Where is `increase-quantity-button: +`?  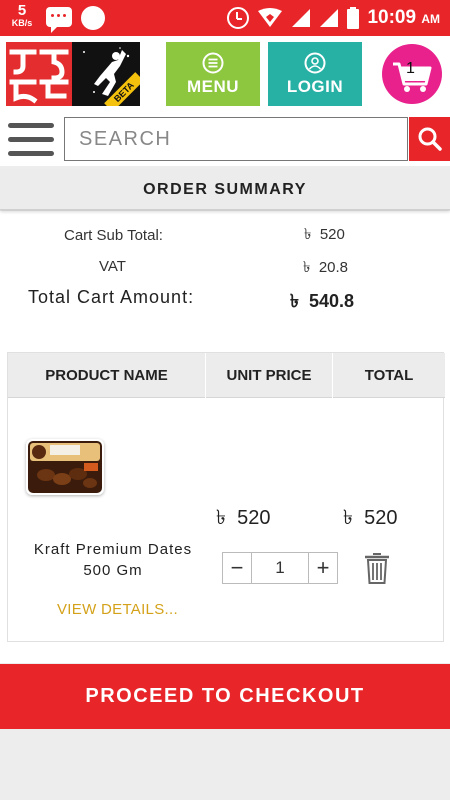
increase-quantity-button: + is located at coordinates (322, 568).